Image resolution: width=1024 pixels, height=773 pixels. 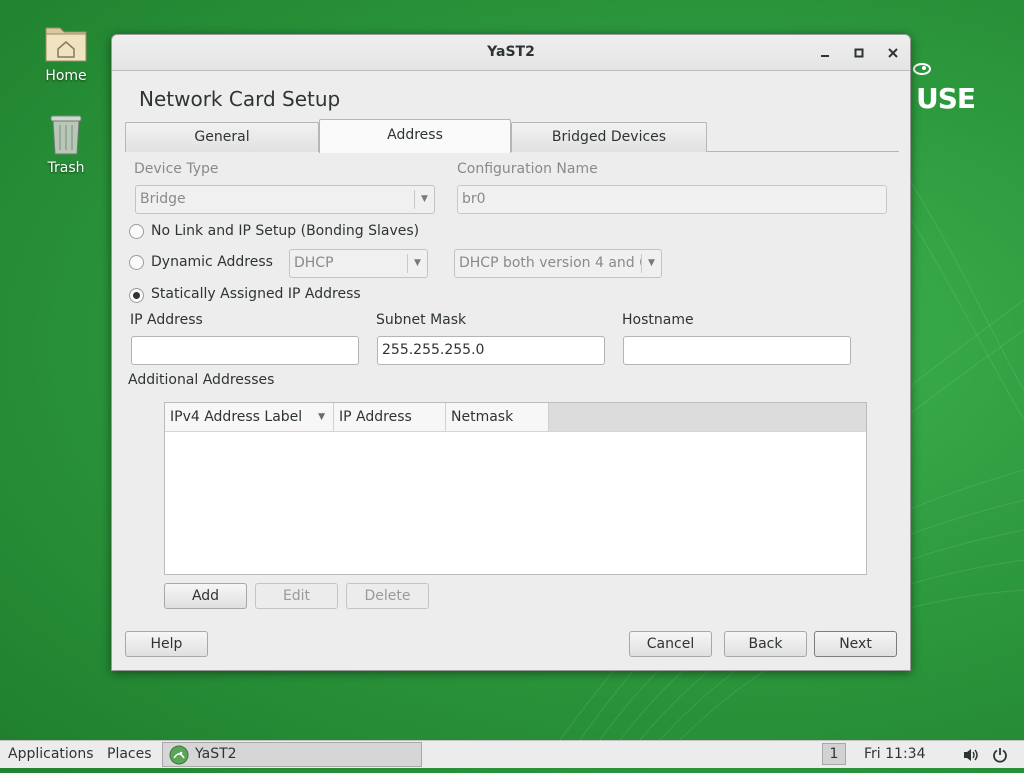 What do you see at coordinates (825, 56) in the screenshot?
I see `minimize-icon` at bounding box center [825, 56].